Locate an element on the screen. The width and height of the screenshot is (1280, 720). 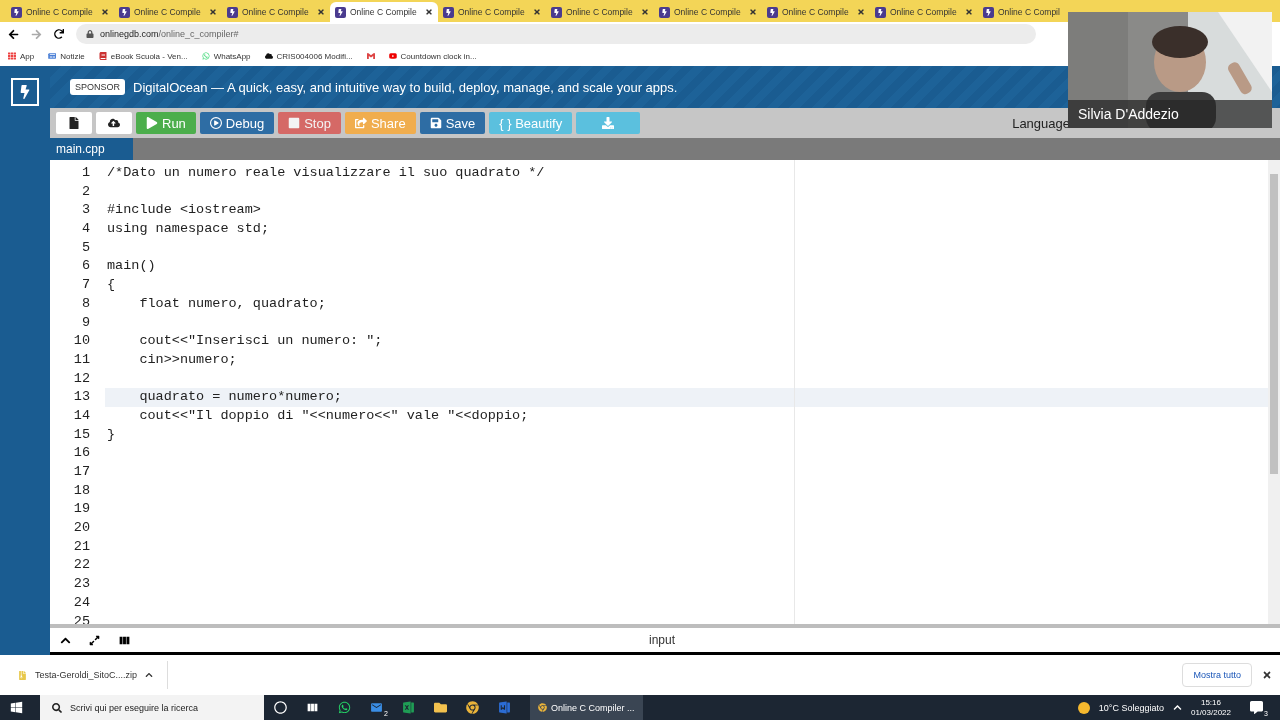
expand-icon is located at coordinates (94, 640).